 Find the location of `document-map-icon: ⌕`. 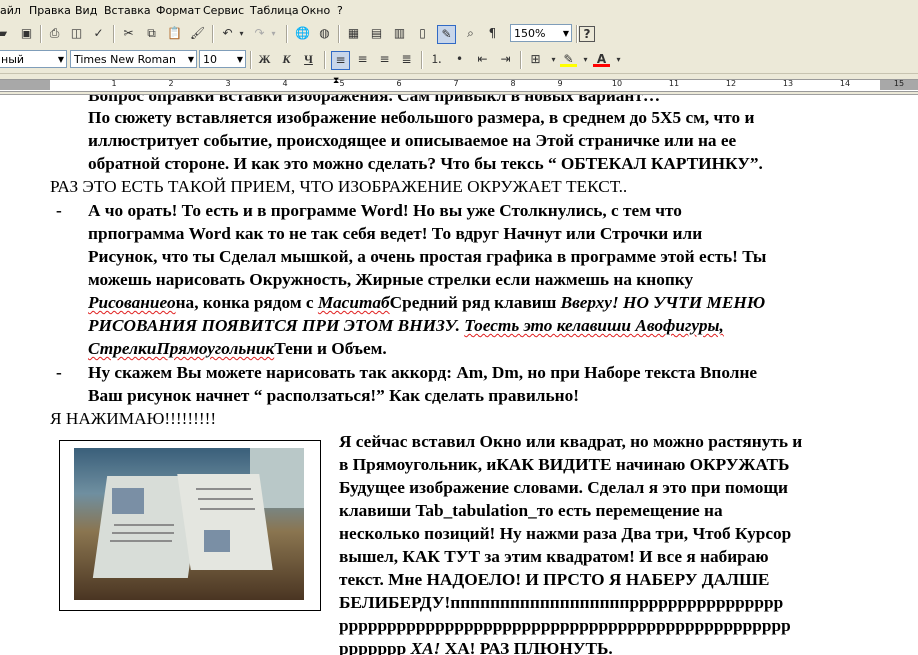

document-map-icon: ⌕ is located at coordinates (470, 33).